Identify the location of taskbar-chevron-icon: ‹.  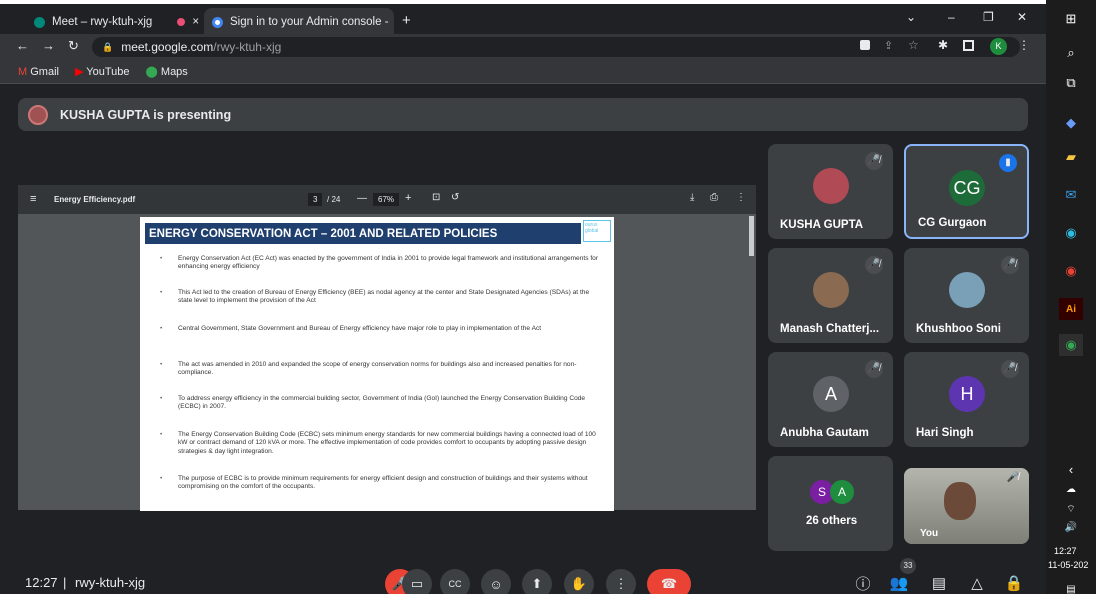
(1071, 469).